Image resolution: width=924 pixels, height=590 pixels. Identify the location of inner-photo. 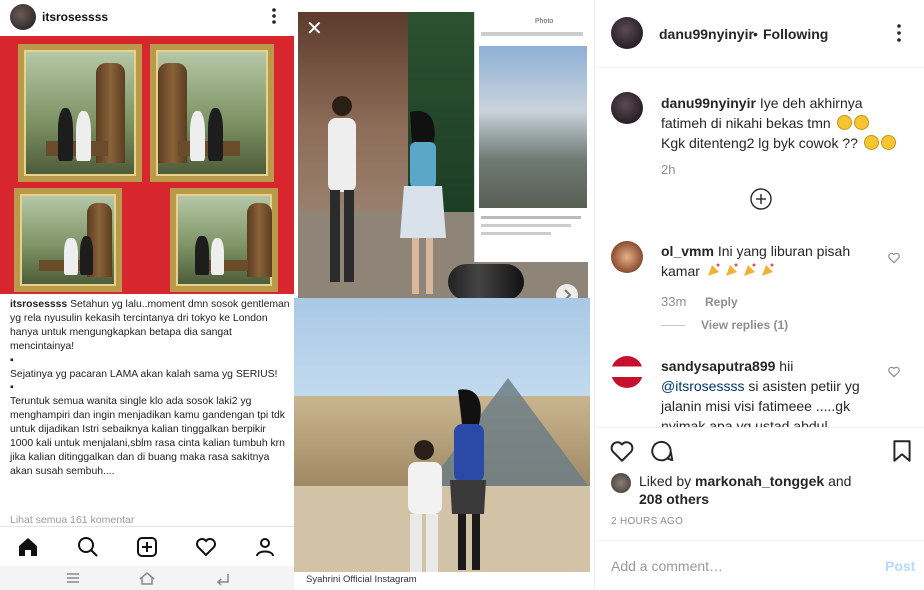
(533, 127).